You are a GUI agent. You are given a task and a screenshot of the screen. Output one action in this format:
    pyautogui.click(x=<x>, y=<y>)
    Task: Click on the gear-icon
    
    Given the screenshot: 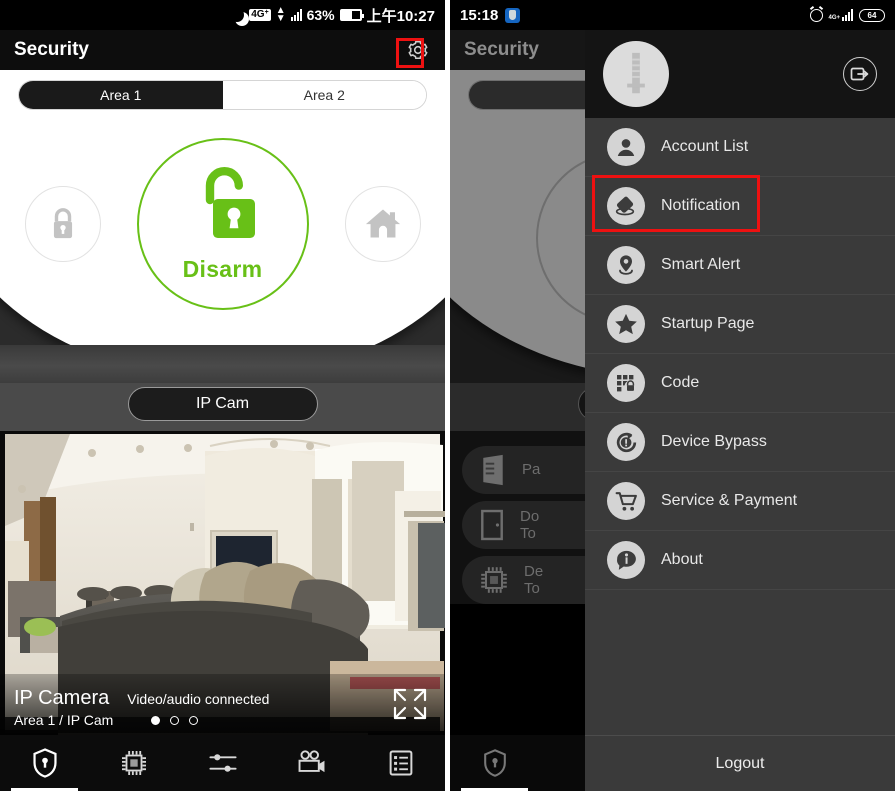 What is the action you would take?
    pyautogui.click(x=418, y=50)
    